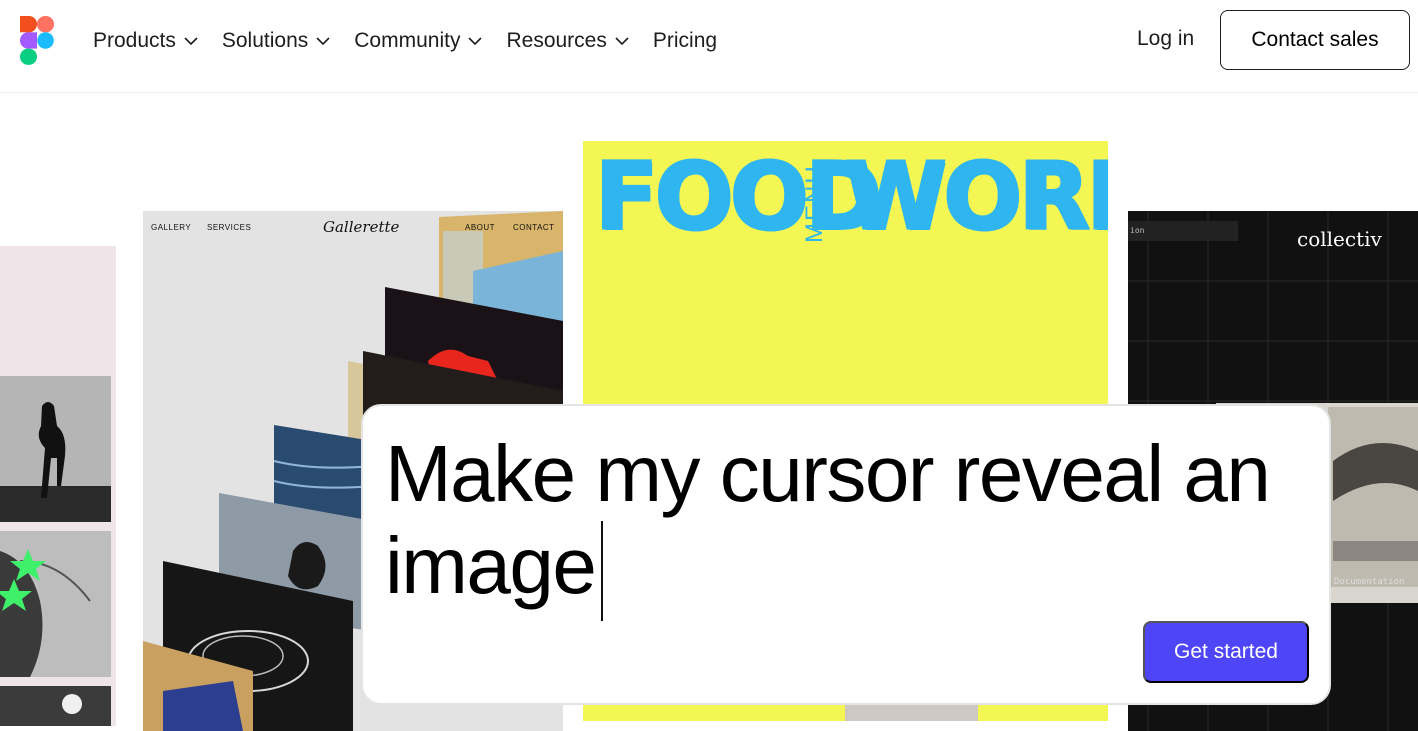 Image resolution: width=1418 pixels, height=731 pixels. Describe the element at coordinates (407, 40) in the screenshot. I see `nav-item-label: Community` at that location.